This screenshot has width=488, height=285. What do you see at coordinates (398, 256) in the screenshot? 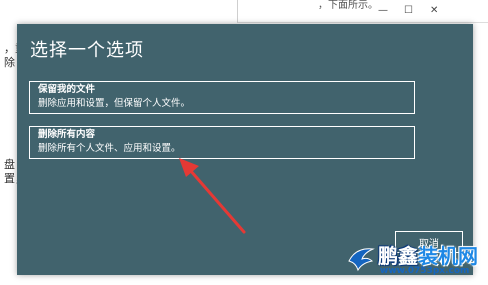
I see `watermark-name-part1: 鹏鑫` at bounding box center [398, 256].